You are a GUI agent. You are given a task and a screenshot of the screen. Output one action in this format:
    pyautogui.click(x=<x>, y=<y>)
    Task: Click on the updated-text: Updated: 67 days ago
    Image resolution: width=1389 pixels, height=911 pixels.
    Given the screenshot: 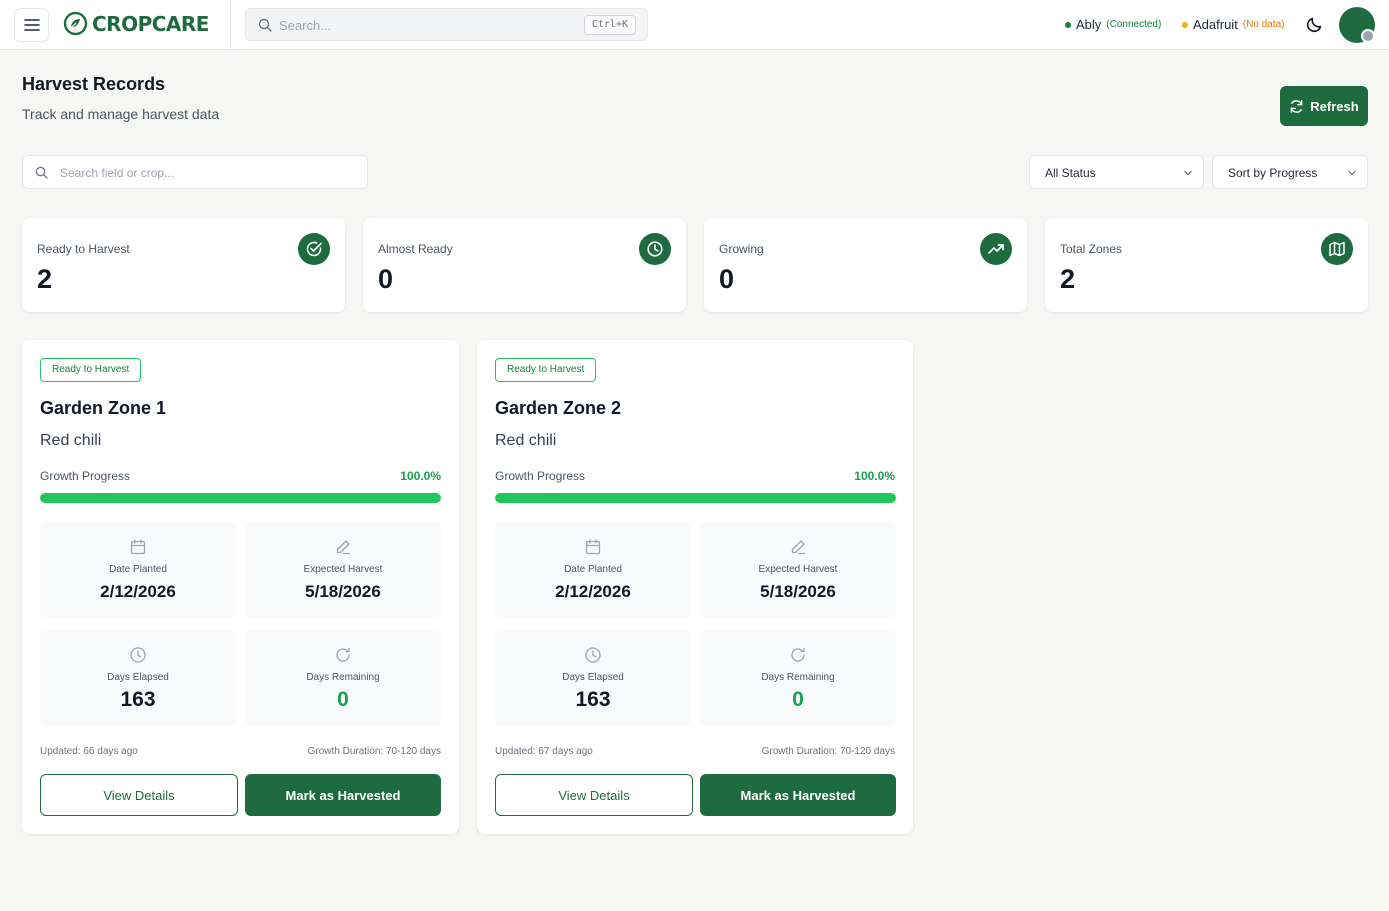 What is the action you would take?
    pyautogui.click(x=544, y=751)
    